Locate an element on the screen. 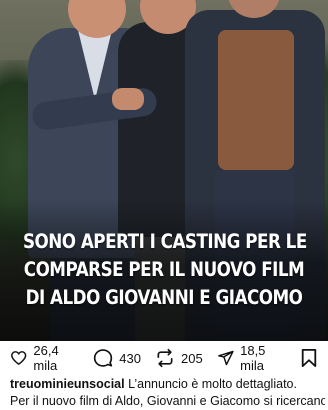 This screenshot has width=328, height=410. bookmark-icon is located at coordinates (309, 358).